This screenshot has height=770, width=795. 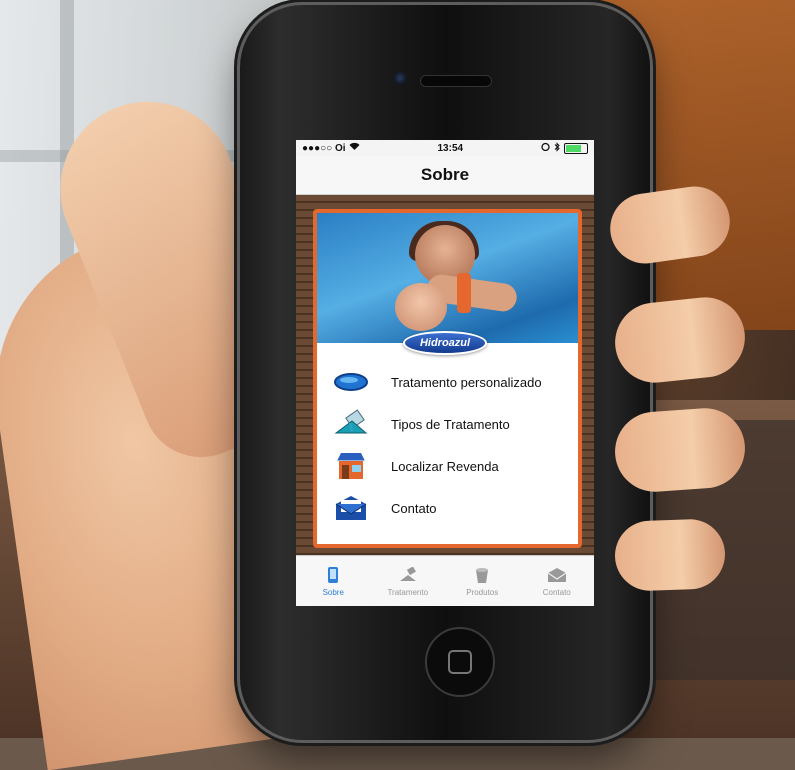 What do you see at coordinates (450, 148) in the screenshot?
I see `status-time: 13:54` at bounding box center [450, 148].